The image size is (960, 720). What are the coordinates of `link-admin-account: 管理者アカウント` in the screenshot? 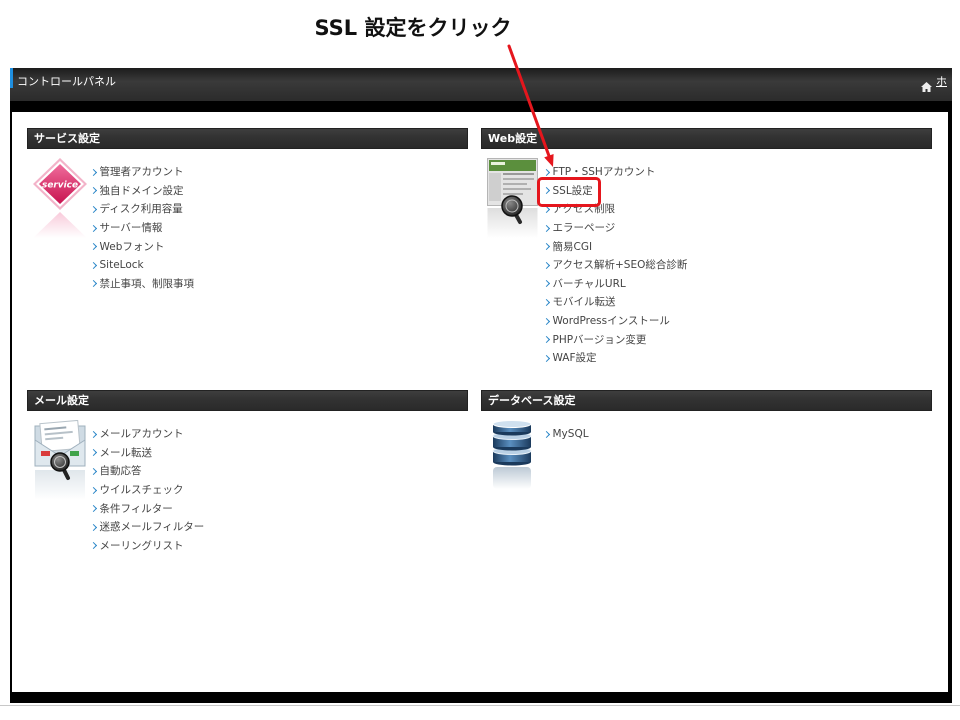 It's located at (141, 172).